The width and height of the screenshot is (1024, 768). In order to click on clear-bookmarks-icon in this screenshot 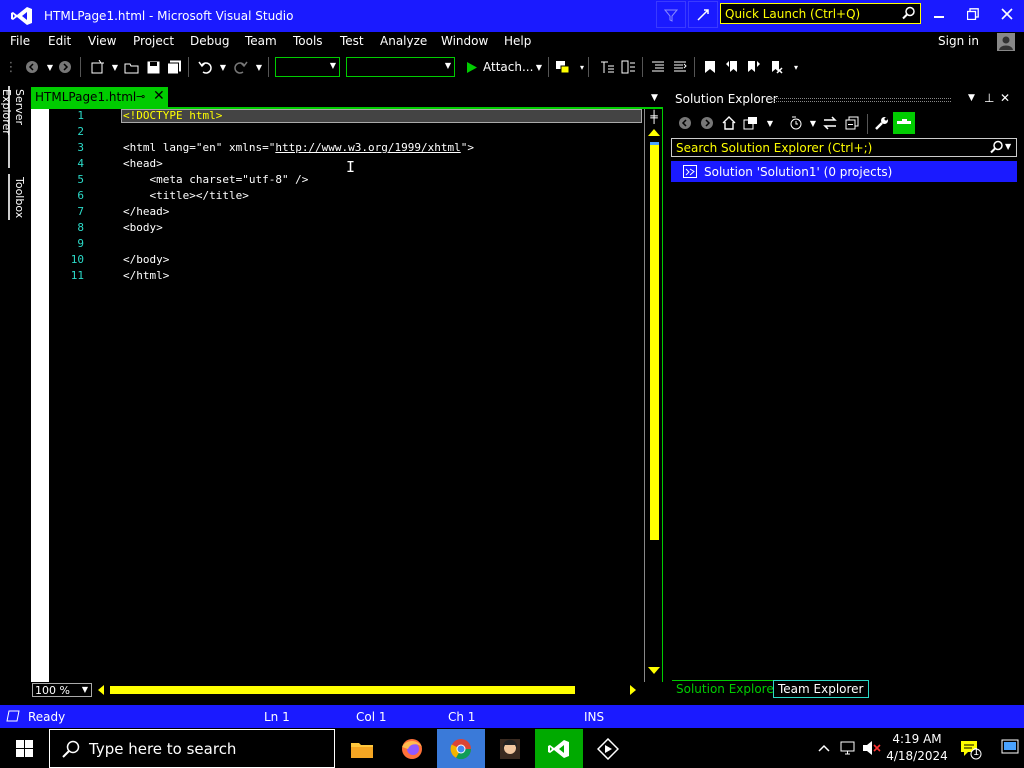, I will do `click(776, 67)`.